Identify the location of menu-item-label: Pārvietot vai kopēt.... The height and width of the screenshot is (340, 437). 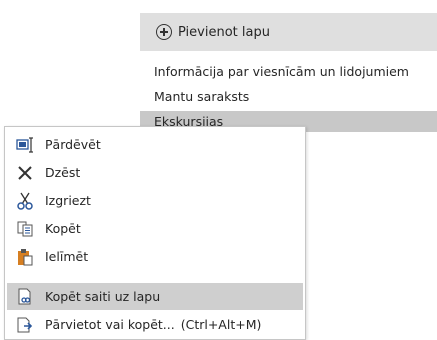
(110, 324).